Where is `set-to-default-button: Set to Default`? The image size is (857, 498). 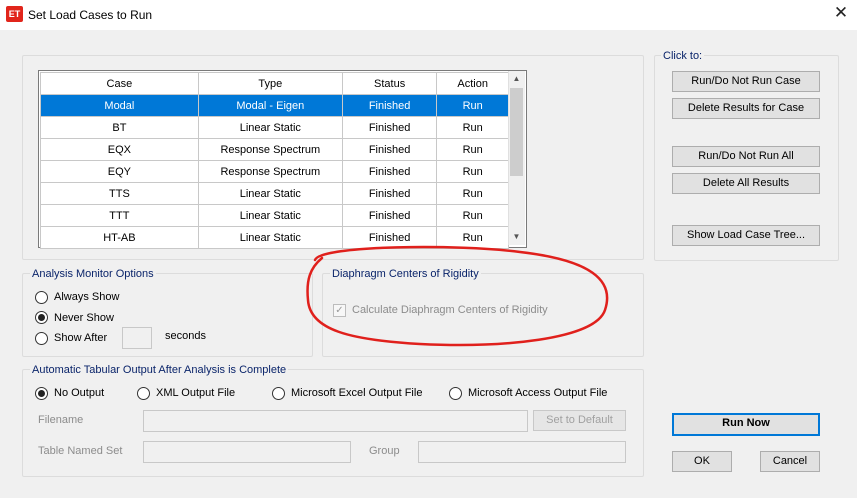
set-to-default-button: Set to Default is located at coordinates (579, 420).